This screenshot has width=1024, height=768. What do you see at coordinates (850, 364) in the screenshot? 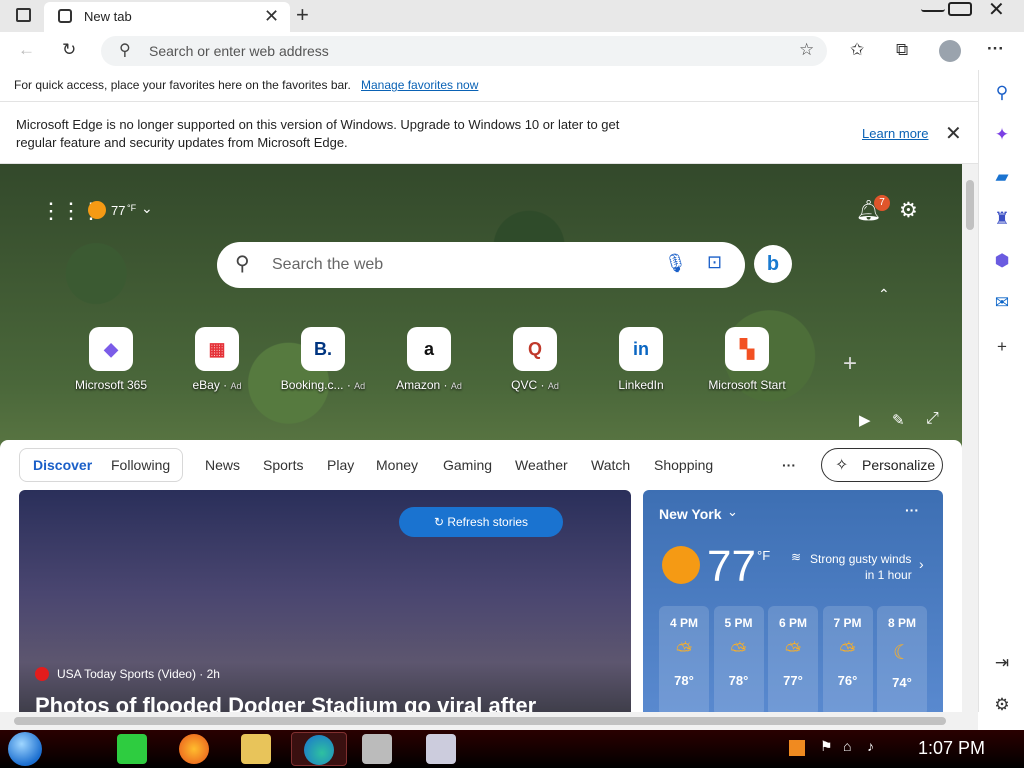
I see `add-quick-link-icon: +` at bounding box center [850, 364].